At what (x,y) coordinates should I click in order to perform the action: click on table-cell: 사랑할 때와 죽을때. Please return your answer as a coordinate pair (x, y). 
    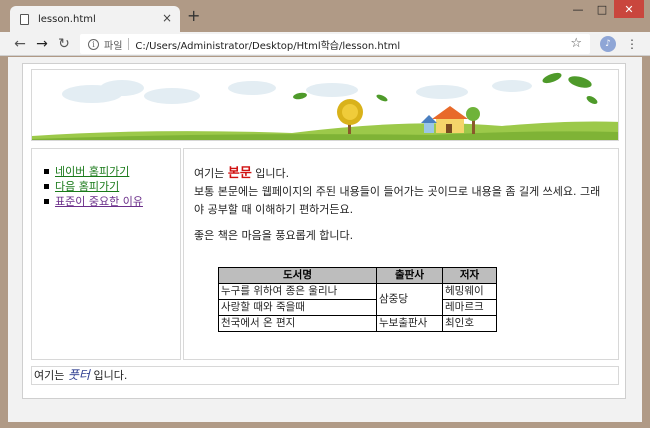
    Looking at the image, I should click on (297, 307).